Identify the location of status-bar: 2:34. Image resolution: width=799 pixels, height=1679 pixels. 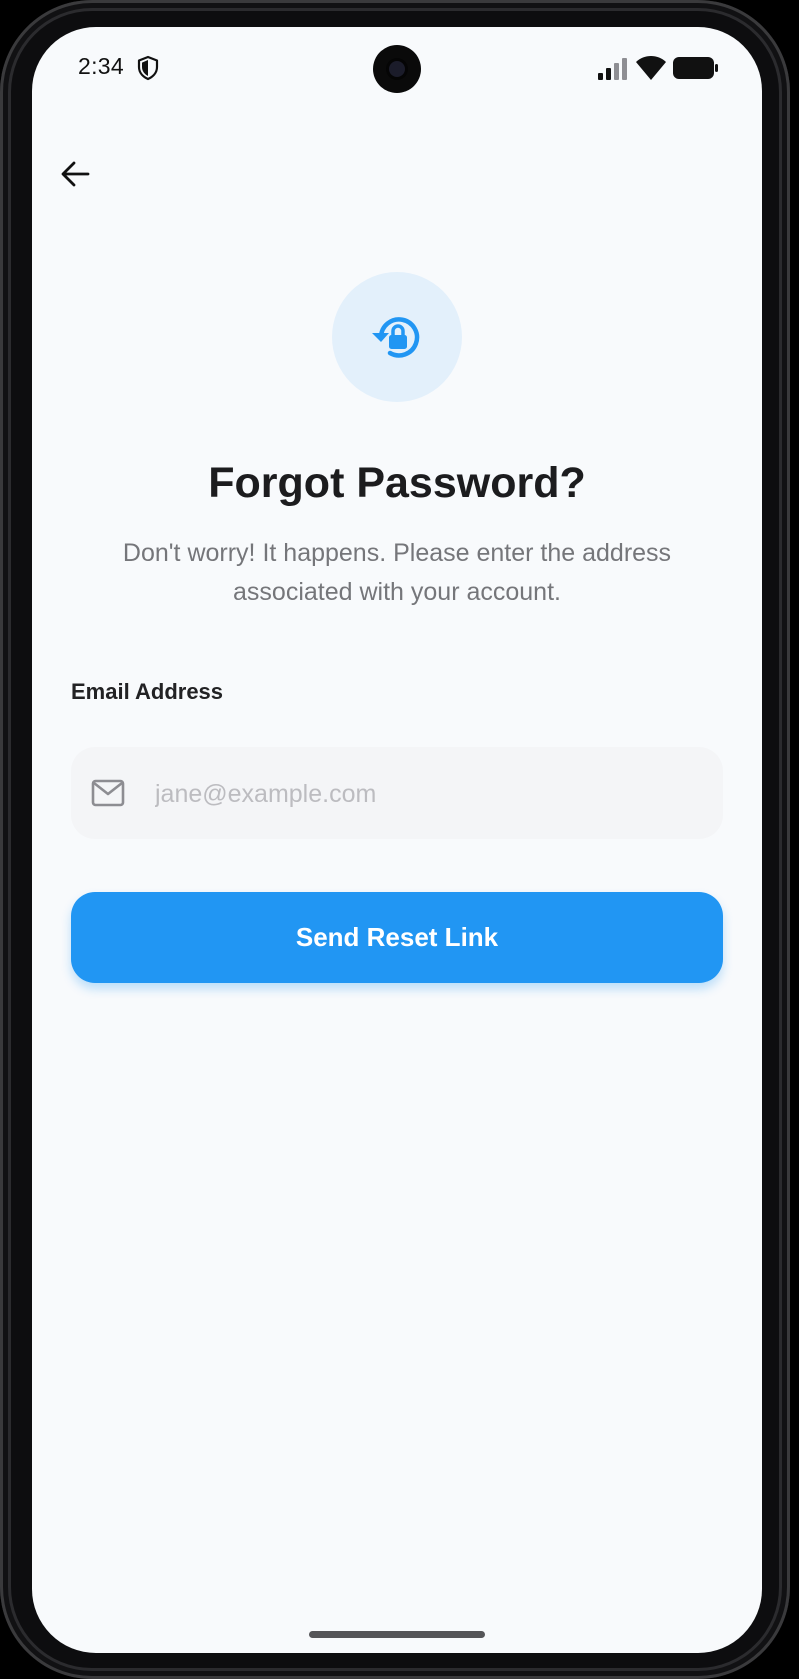
(397, 72).